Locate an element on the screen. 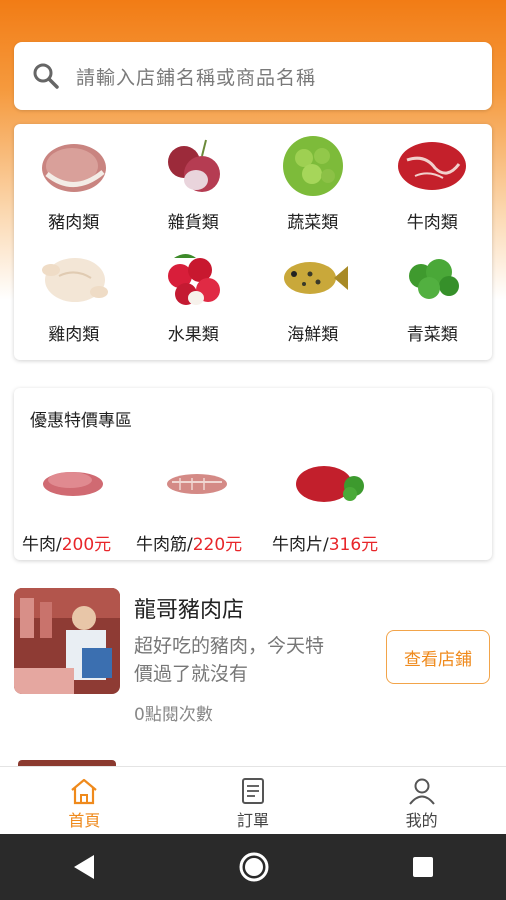 Image resolution: width=506 pixels, height=900 pixels. home-circle-icon is located at coordinates (254, 867).